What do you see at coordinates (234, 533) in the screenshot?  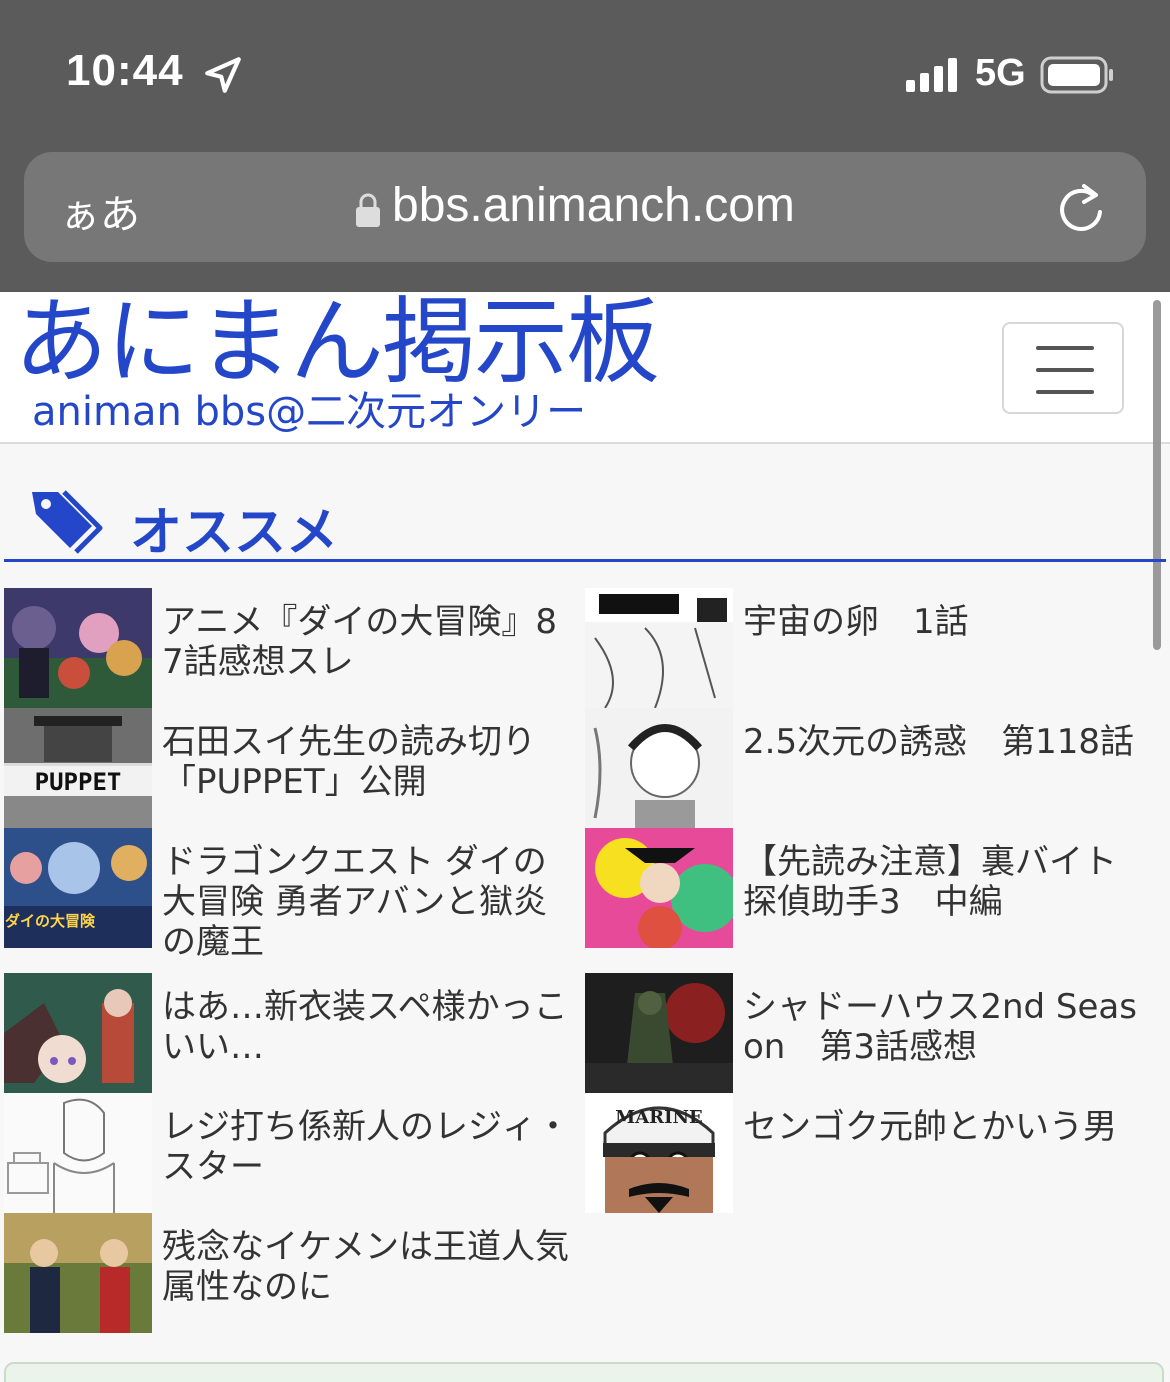 I see `section-title: オススメ` at bounding box center [234, 533].